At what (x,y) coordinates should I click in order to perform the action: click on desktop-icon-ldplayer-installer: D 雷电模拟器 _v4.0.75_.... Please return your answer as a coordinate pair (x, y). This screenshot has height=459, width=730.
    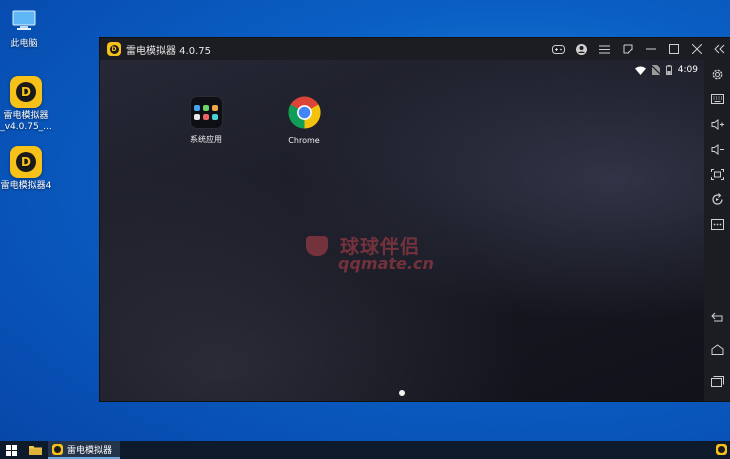
    Looking at the image, I should click on (28, 104).